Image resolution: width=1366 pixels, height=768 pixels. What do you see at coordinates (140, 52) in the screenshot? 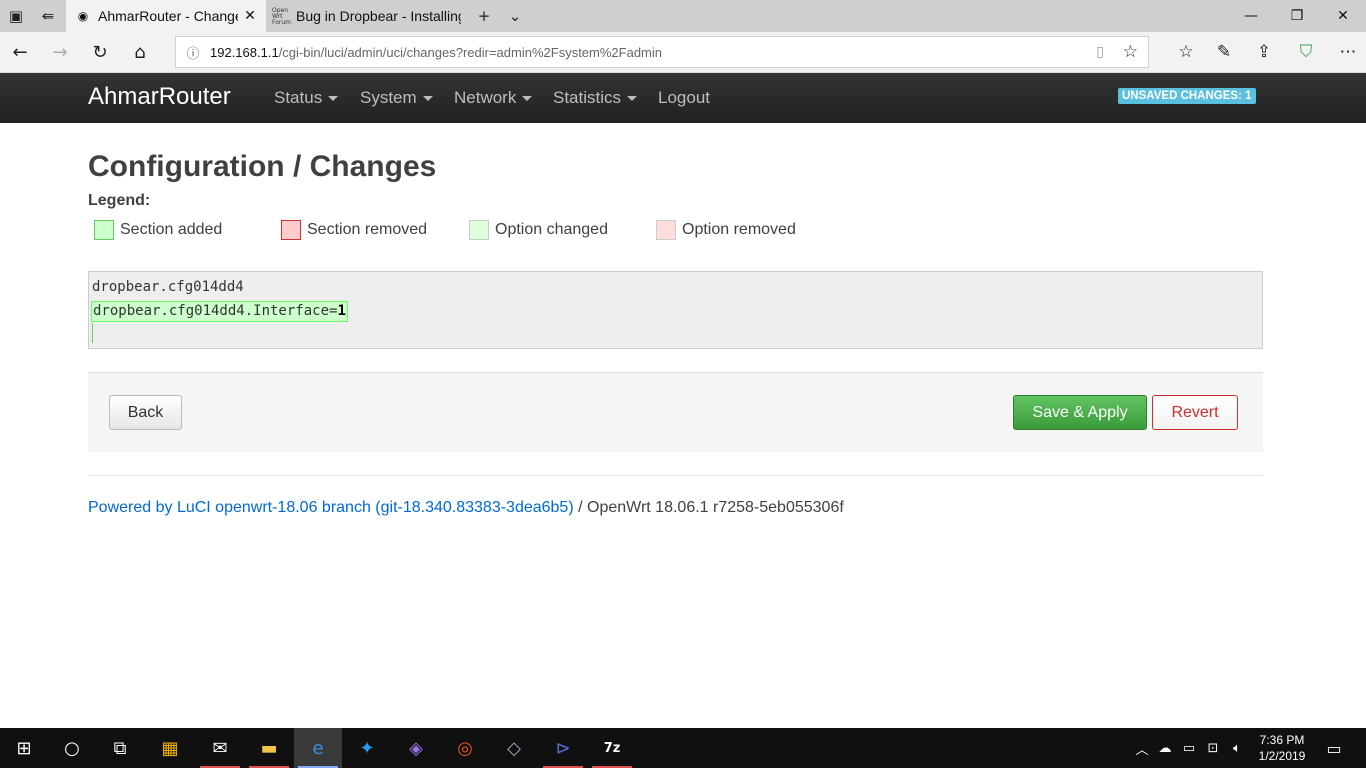
I see `home-icon: ⌂` at bounding box center [140, 52].